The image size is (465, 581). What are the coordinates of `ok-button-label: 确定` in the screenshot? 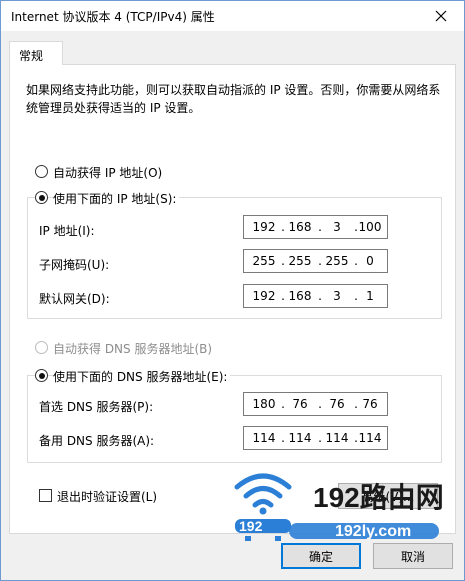 It's located at (320, 556).